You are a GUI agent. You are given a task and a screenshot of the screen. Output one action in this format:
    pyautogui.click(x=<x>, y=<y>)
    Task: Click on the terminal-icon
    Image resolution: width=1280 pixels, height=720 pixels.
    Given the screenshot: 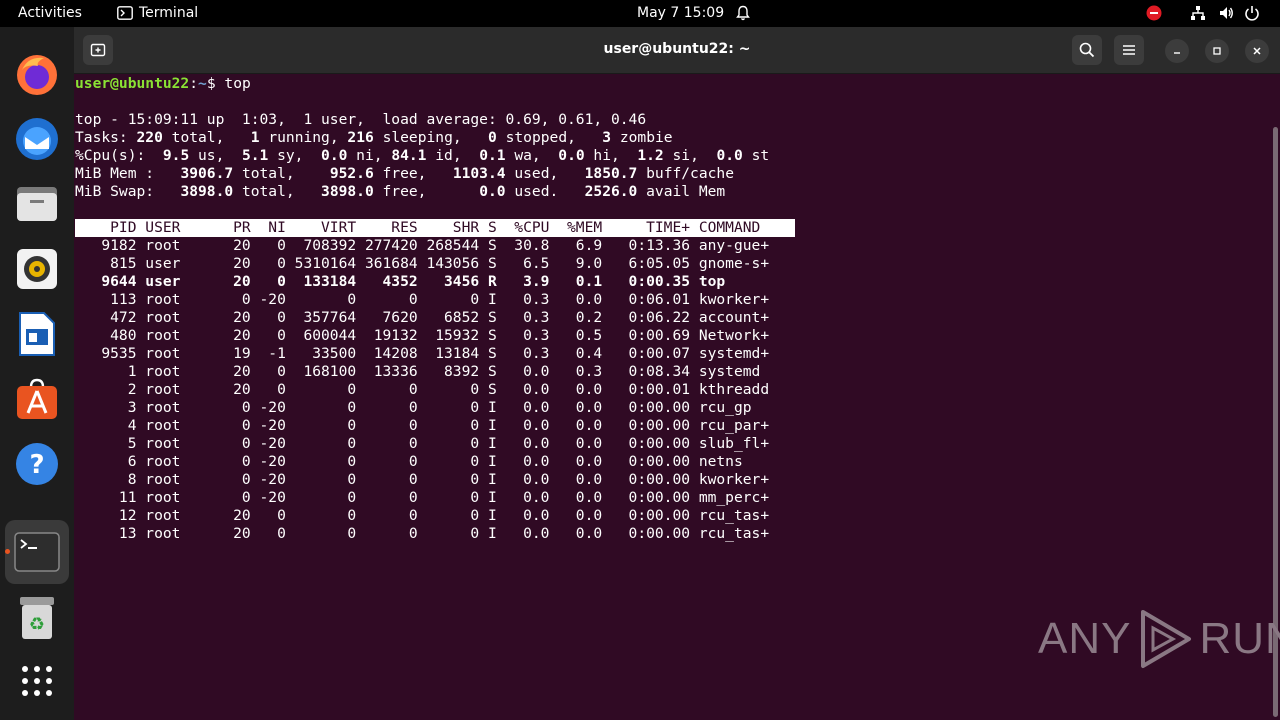 What is the action you would take?
    pyautogui.click(x=37, y=552)
    